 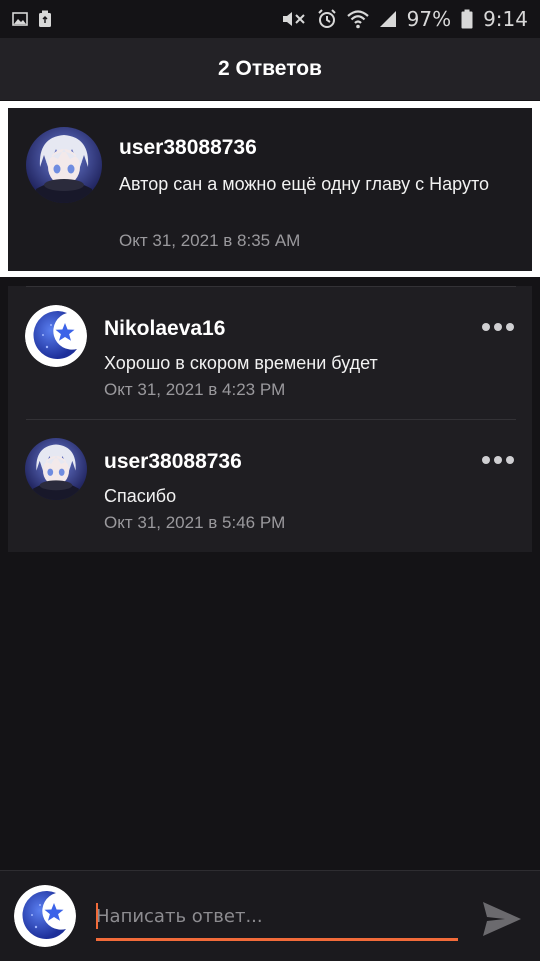 What do you see at coordinates (20, 19) in the screenshot?
I see `image-icon` at bounding box center [20, 19].